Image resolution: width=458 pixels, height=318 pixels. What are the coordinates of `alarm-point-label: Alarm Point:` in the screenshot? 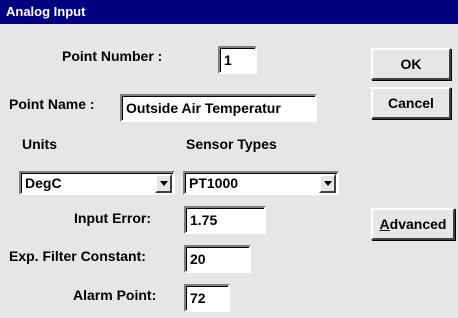 It's located at (115, 295).